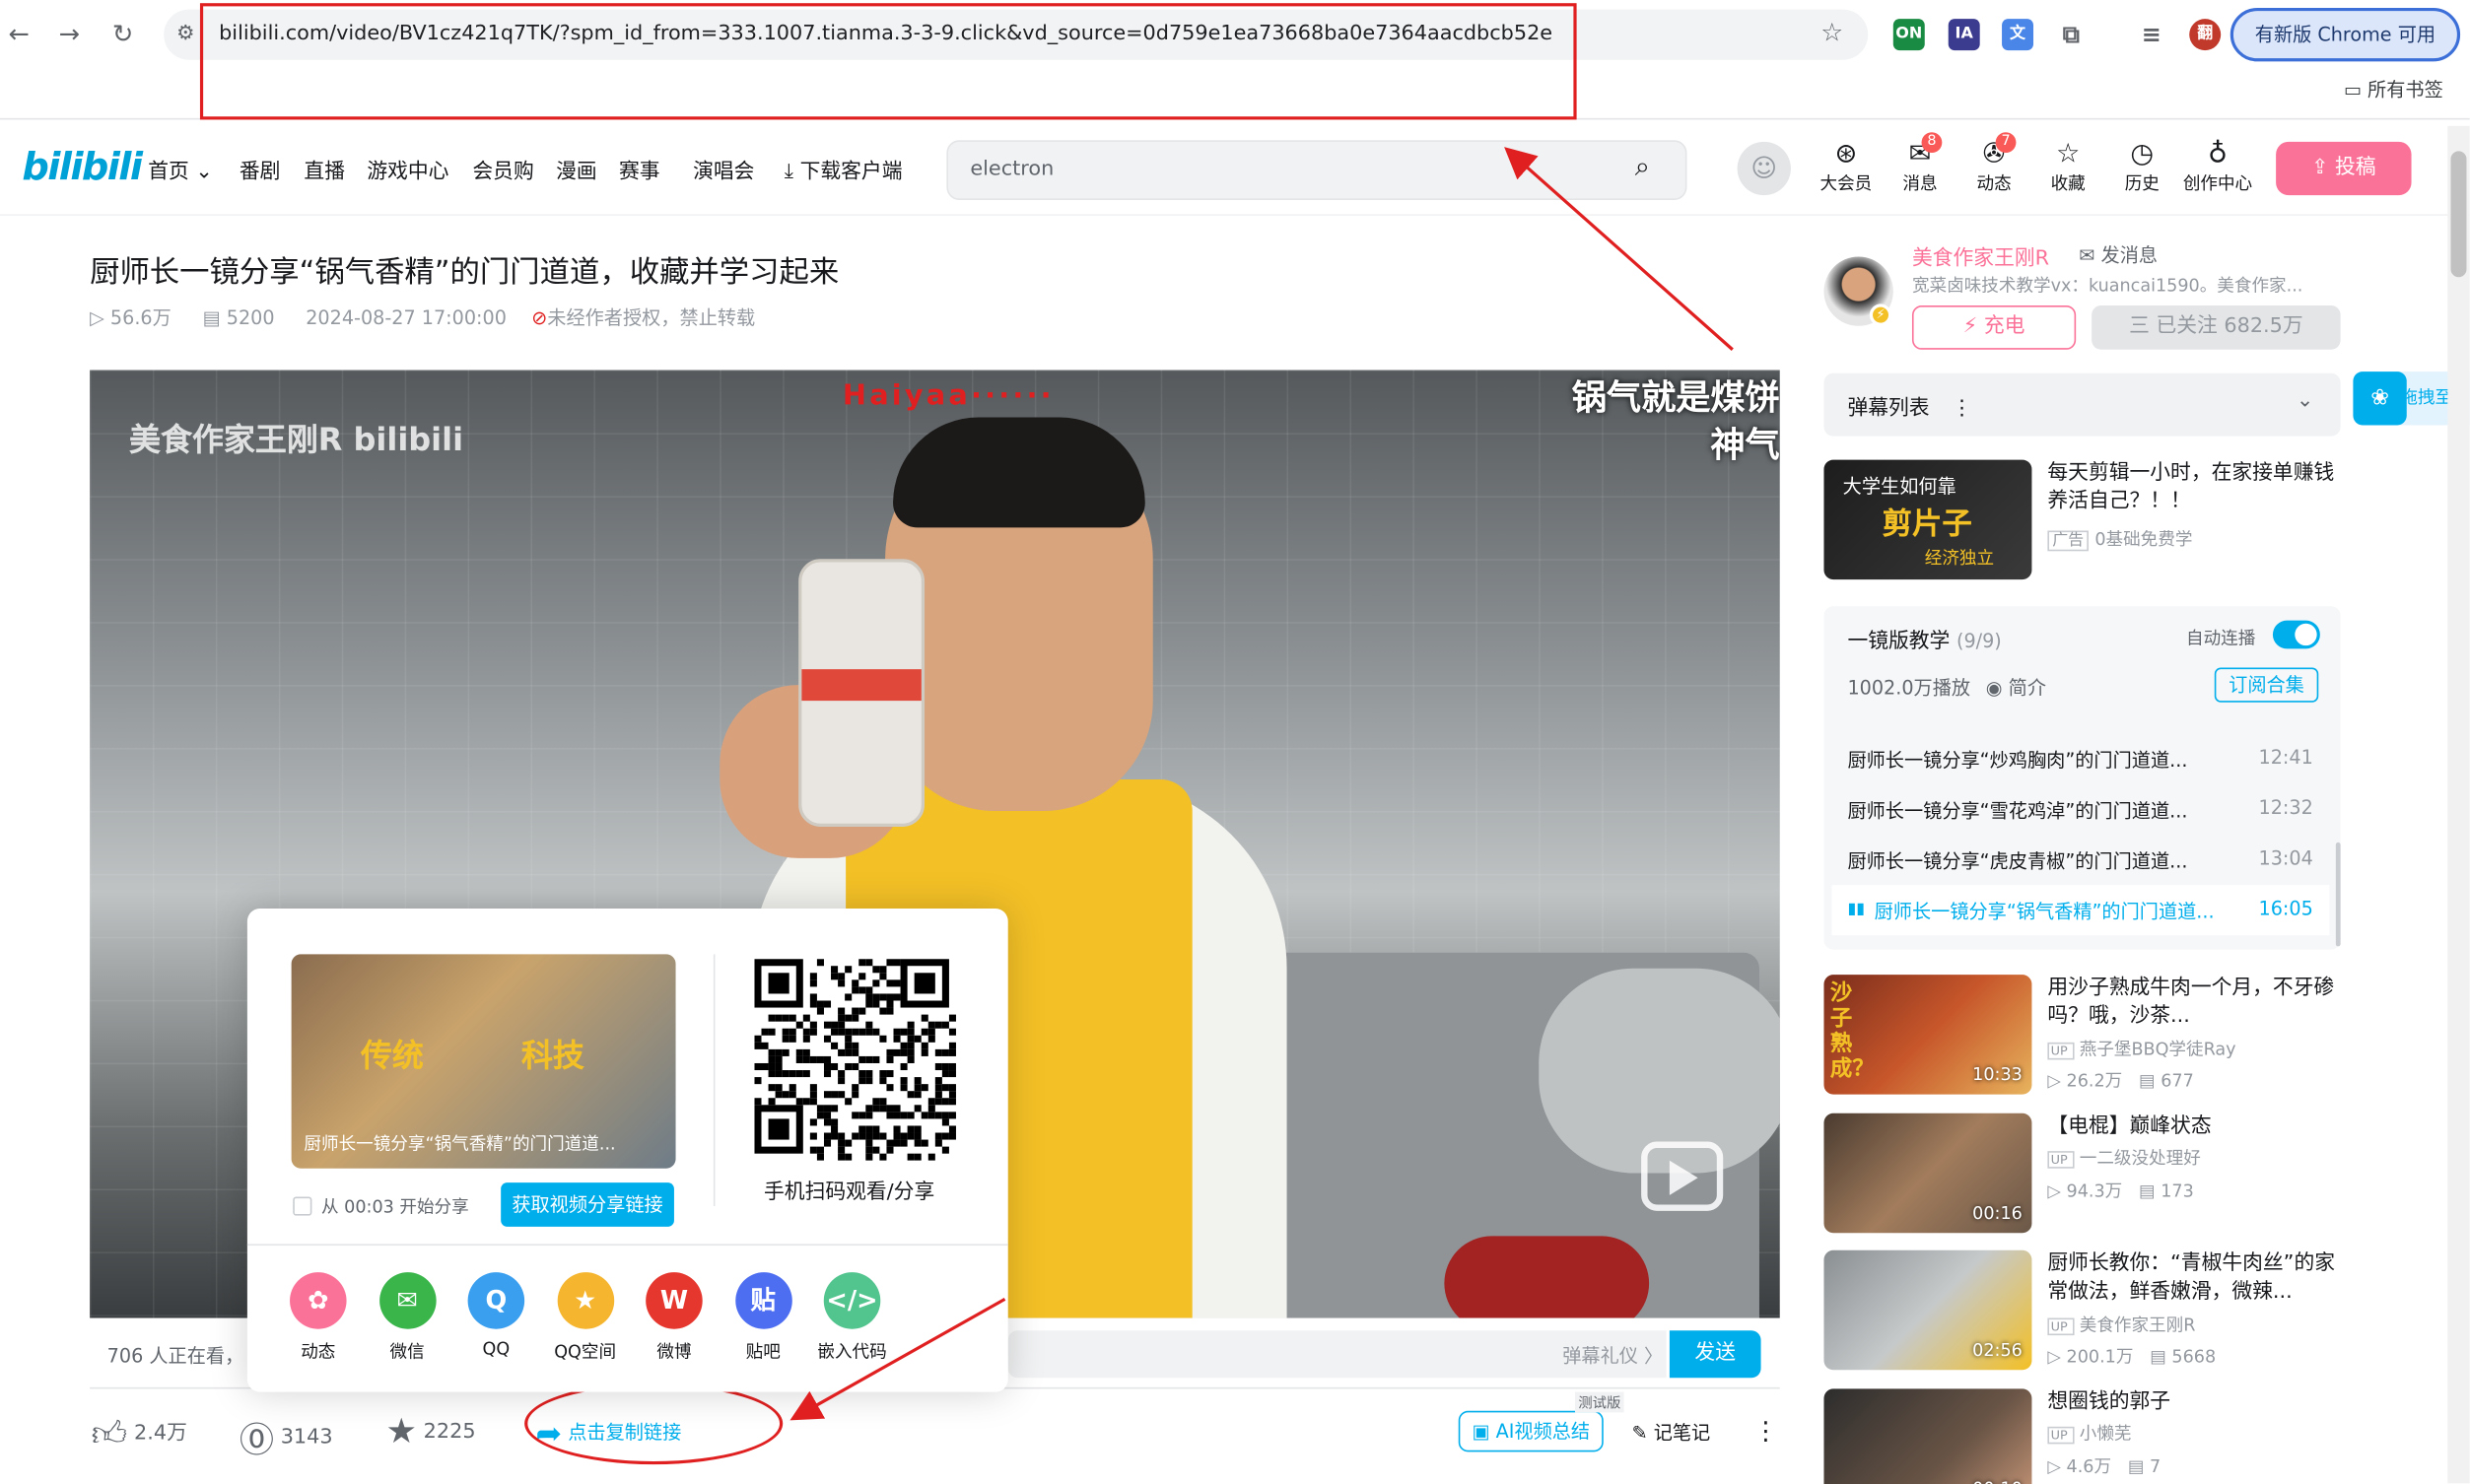 Image resolution: width=2470 pixels, height=1484 pixels. Describe the element at coordinates (844, 169) in the screenshot. I see `nav-download-client: ⤓ 下载客户端` at that location.